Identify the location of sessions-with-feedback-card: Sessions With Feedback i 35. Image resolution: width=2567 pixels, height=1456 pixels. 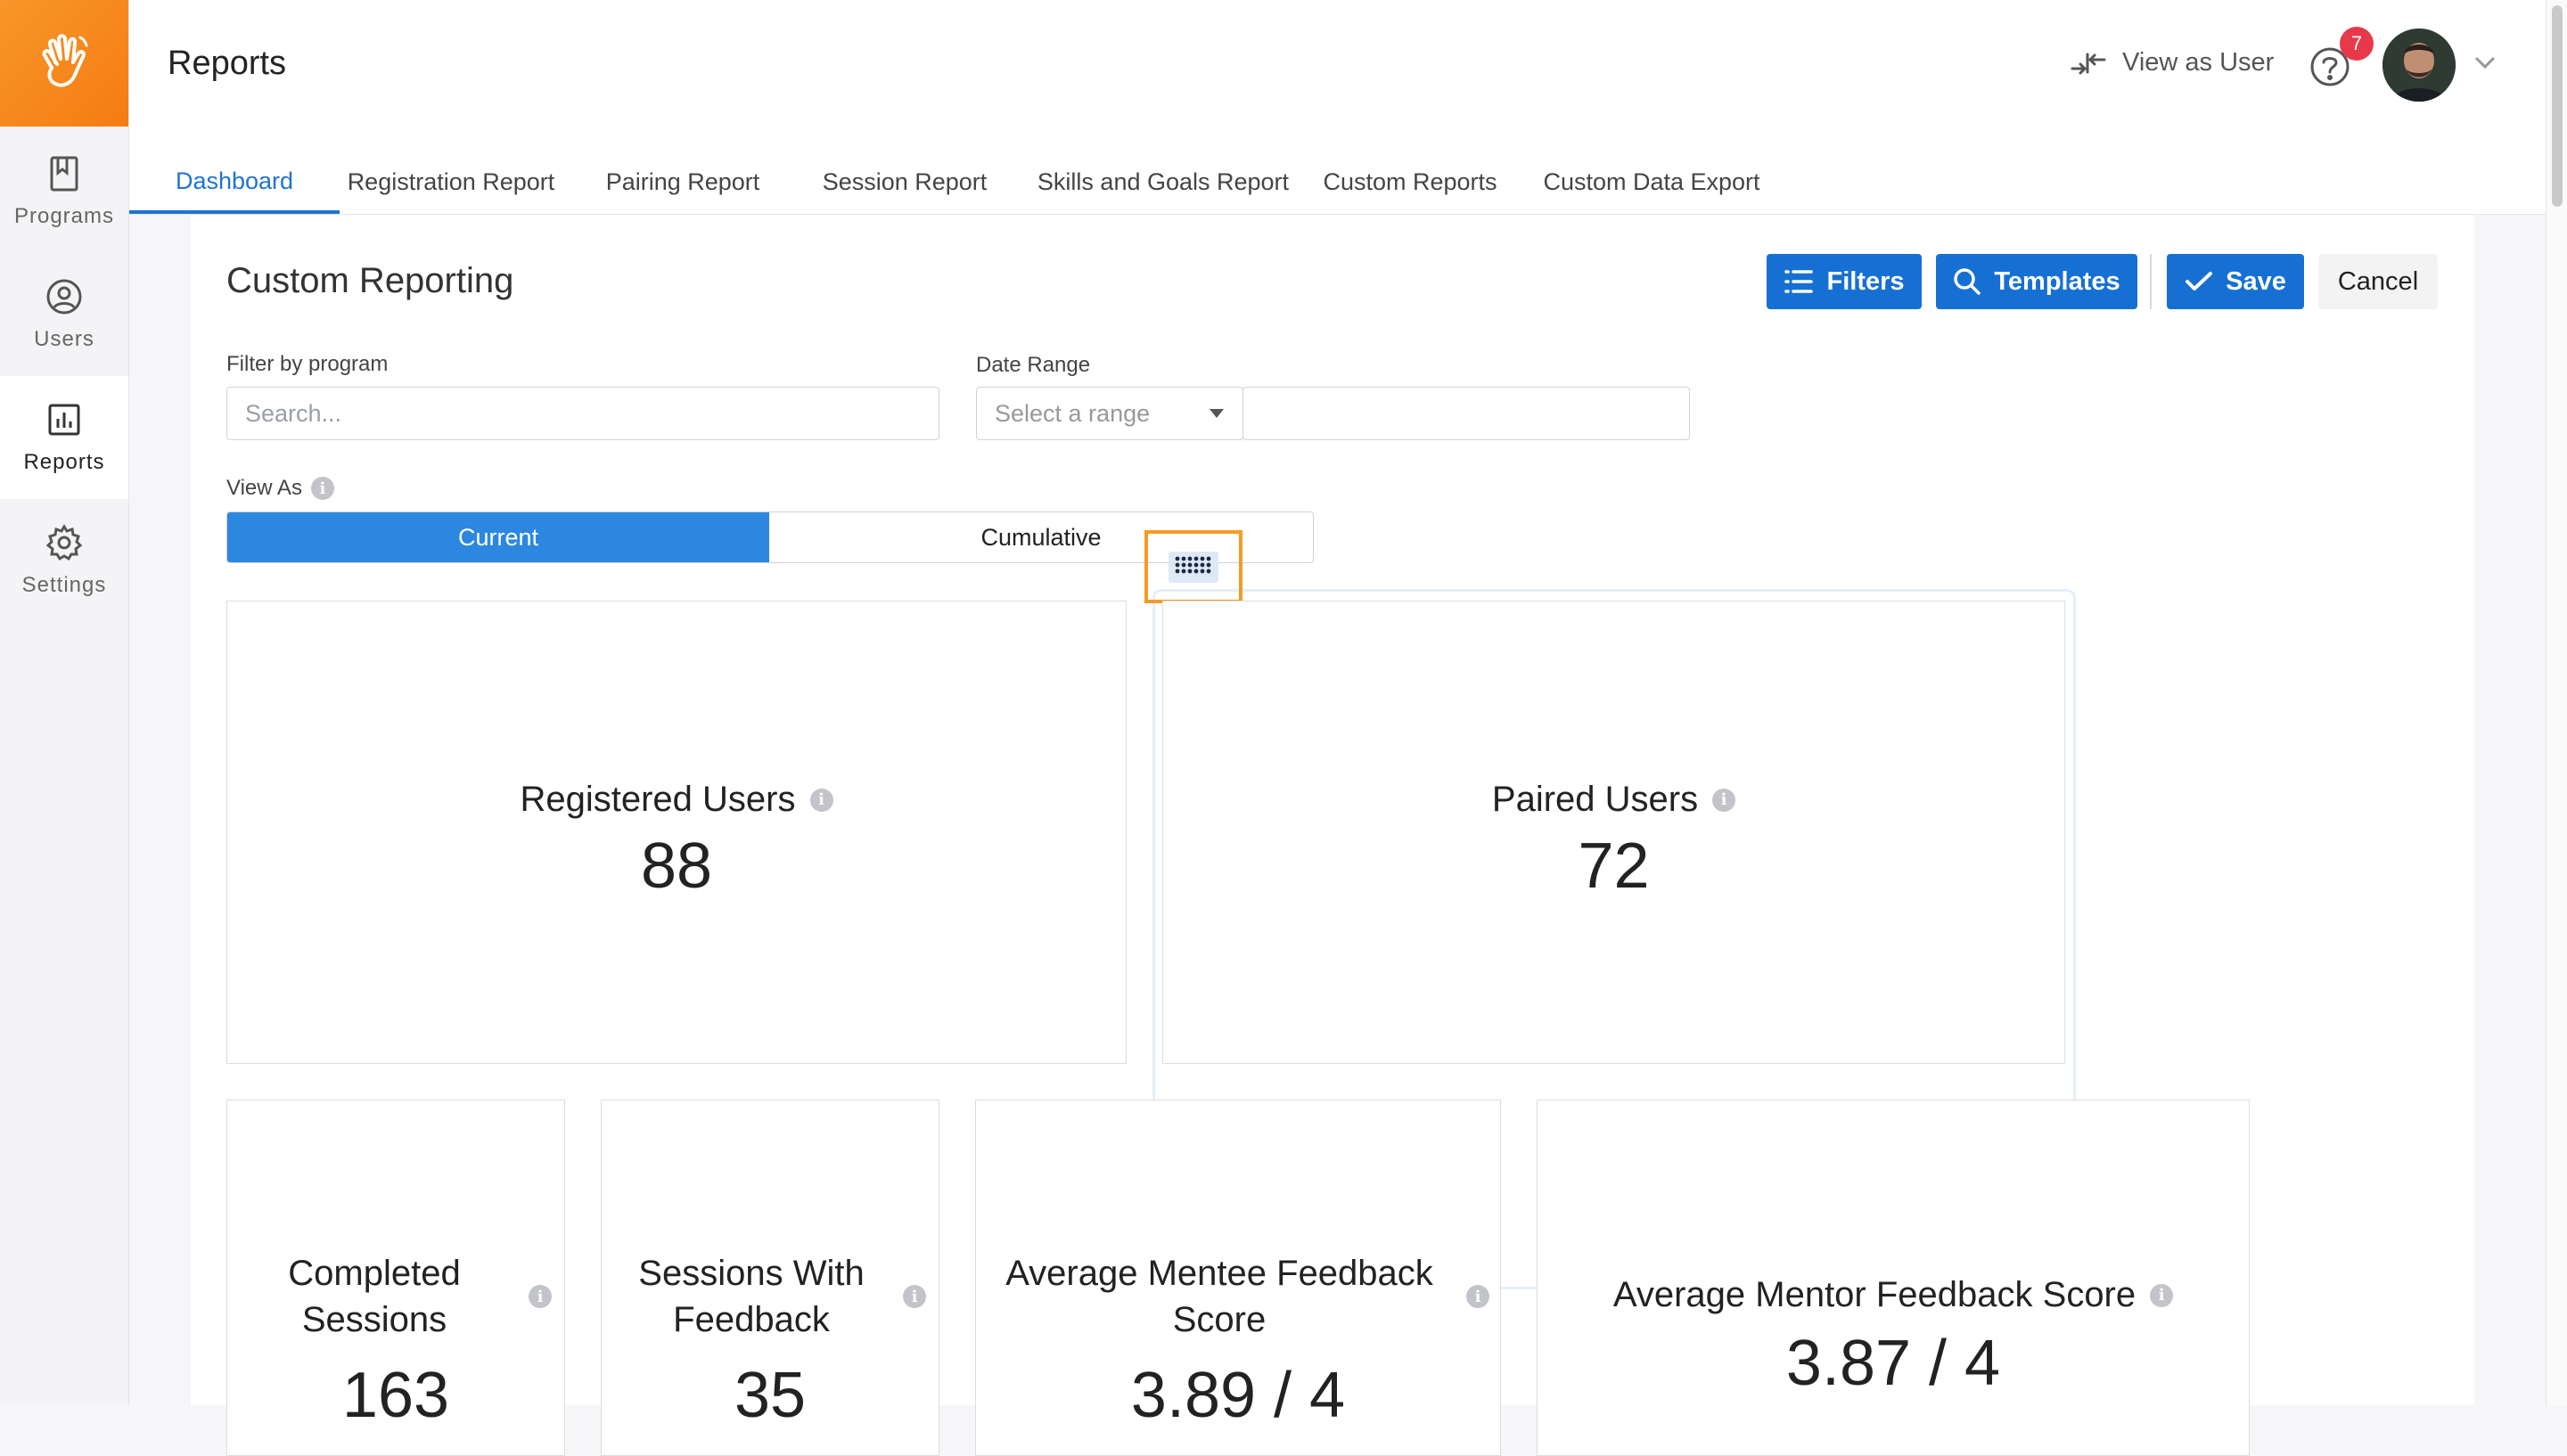
(770, 1278).